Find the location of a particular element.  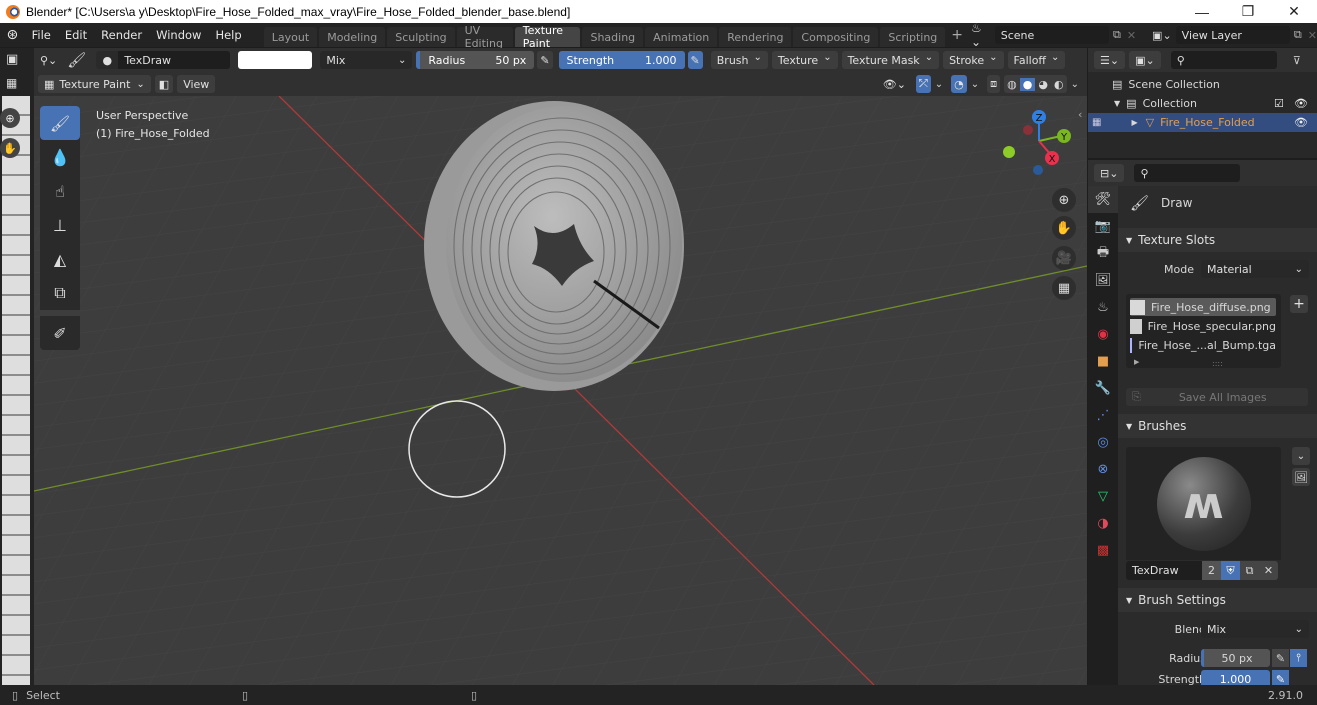

strength-pressure-icon: ✎ is located at coordinates (695, 60).